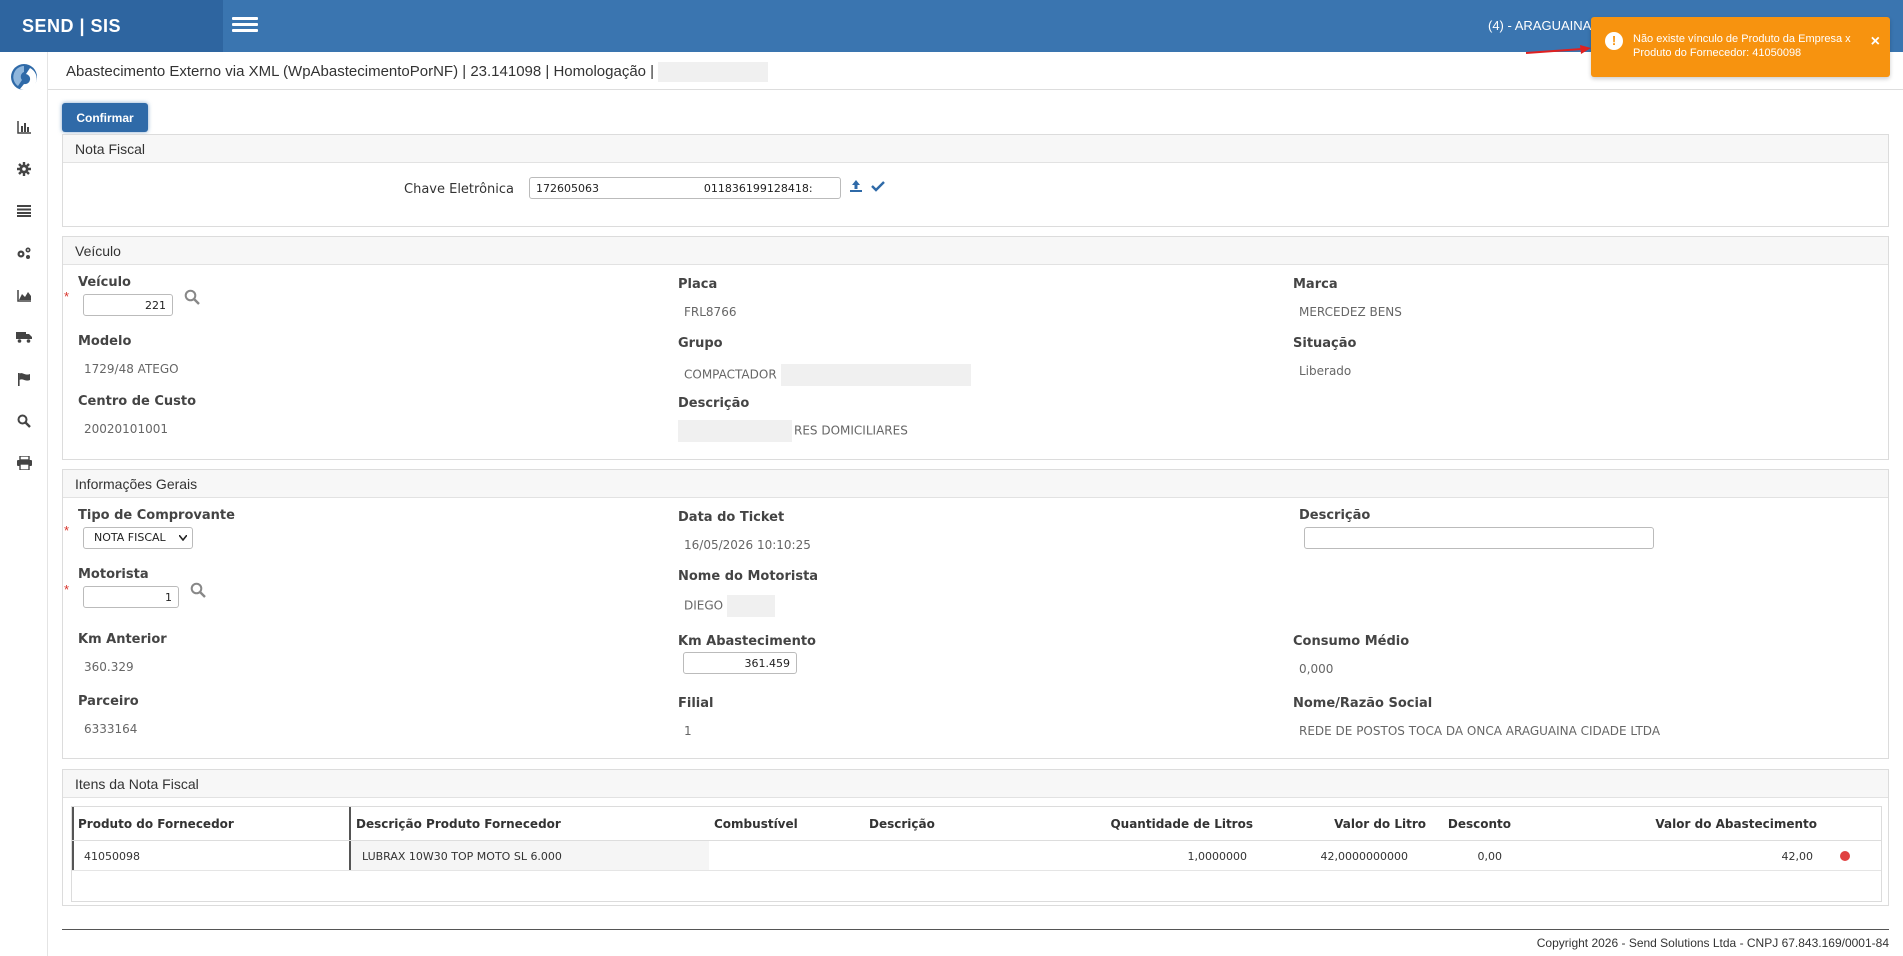 Image resolution: width=1903 pixels, height=956 pixels. What do you see at coordinates (698, 284) in the screenshot?
I see `placa-label: Placa` at bounding box center [698, 284].